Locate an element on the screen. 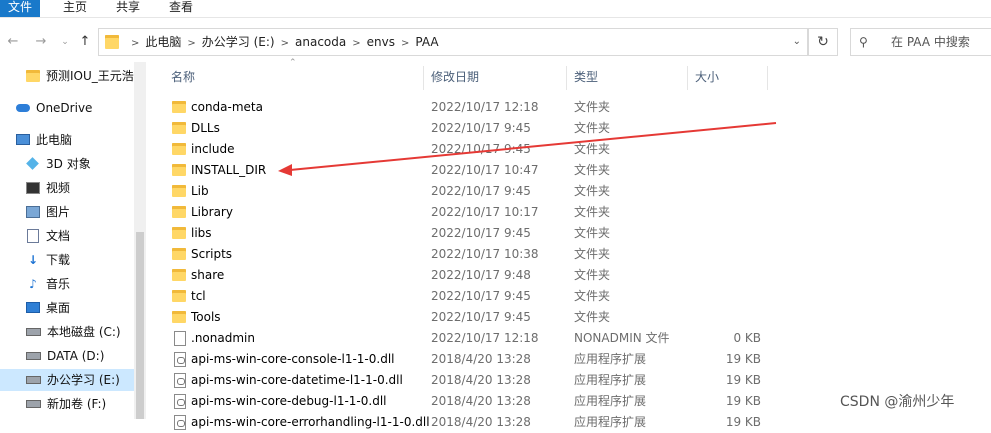 Image resolution: width=991 pixels, height=433 pixels. file-name: api-ms-win-core-datetime-l1-1-0.dll is located at coordinates (297, 380).